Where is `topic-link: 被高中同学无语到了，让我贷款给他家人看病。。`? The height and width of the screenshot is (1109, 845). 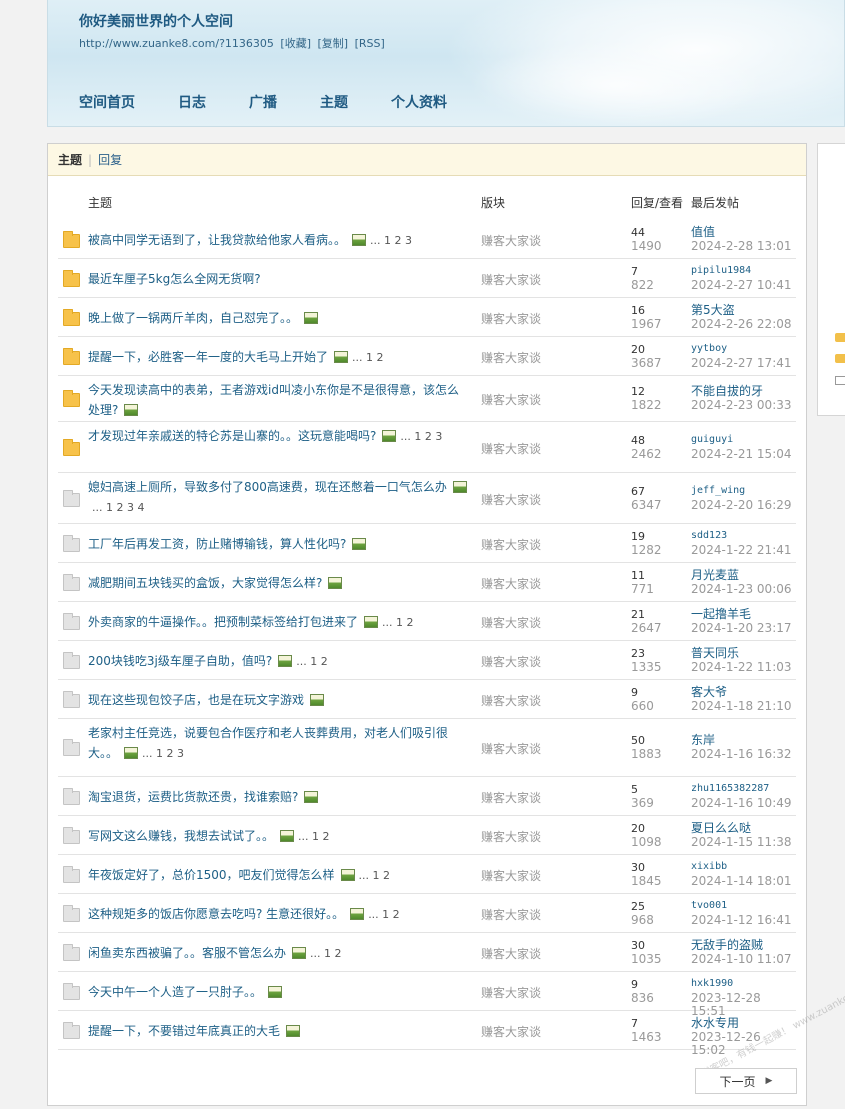 topic-link: 被高中同学无语到了，让我贷款给他家人看病。。 is located at coordinates (217, 240).